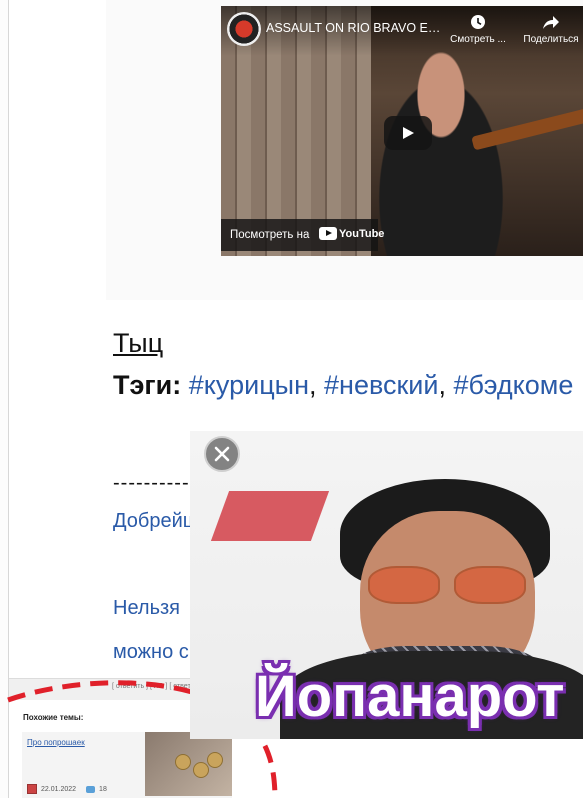 This screenshot has height=800, width=583. Describe the element at coordinates (381, 385) in the screenshot. I see `tag-link: #невский` at that location.